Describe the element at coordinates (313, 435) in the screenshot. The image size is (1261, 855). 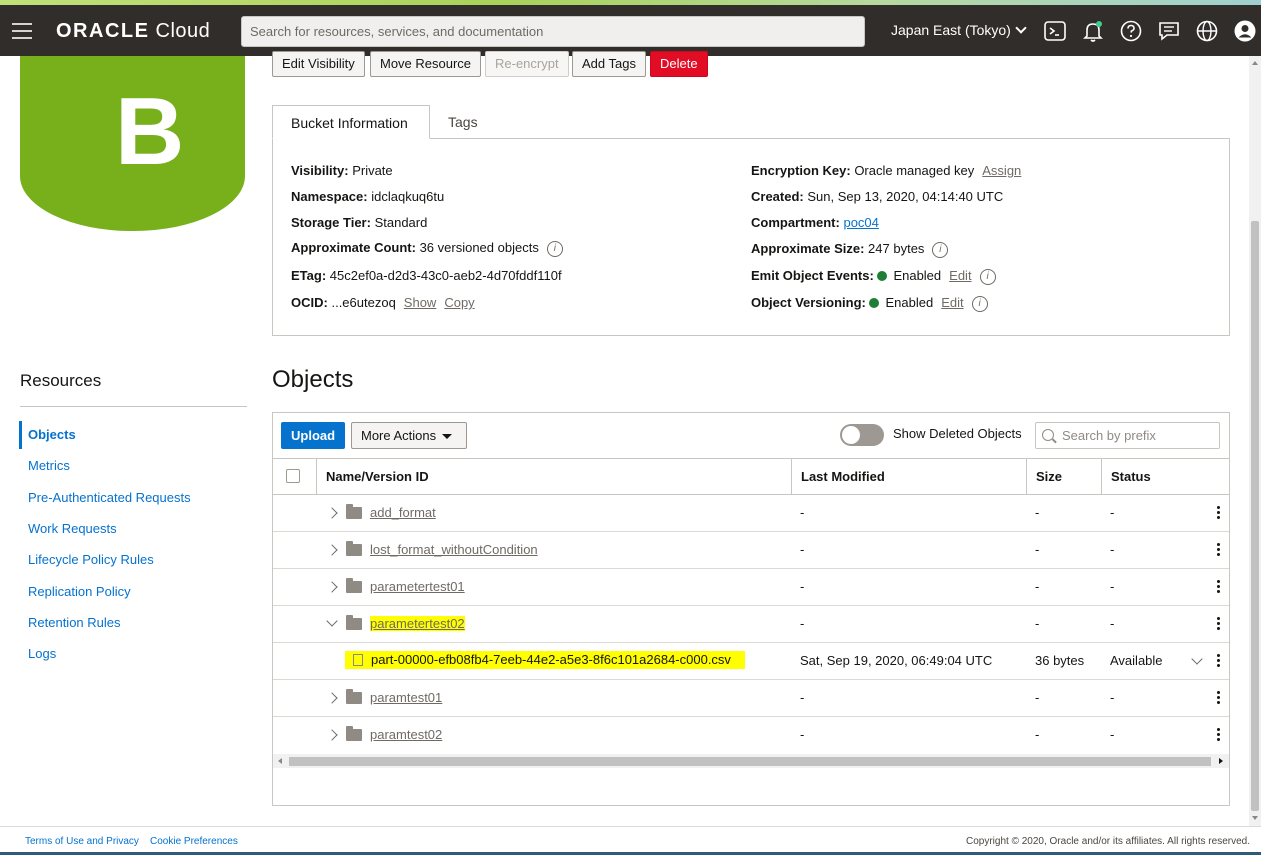
I see `upload-button: Upload` at that location.